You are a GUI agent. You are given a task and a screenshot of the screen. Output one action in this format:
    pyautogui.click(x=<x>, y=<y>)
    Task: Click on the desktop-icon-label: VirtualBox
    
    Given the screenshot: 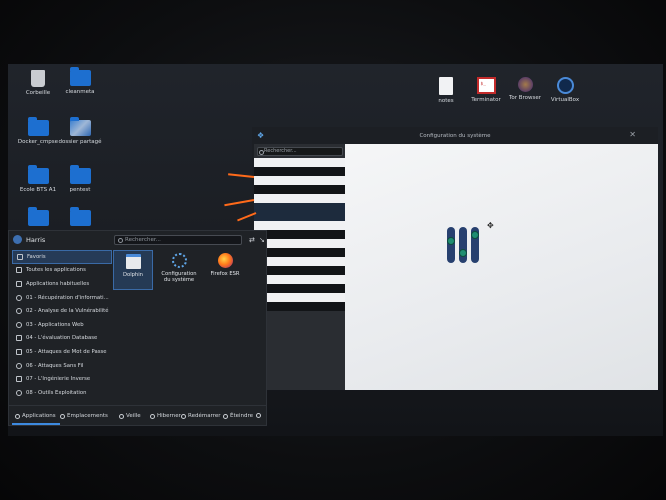 What is the action you would take?
    pyautogui.click(x=565, y=100)
    